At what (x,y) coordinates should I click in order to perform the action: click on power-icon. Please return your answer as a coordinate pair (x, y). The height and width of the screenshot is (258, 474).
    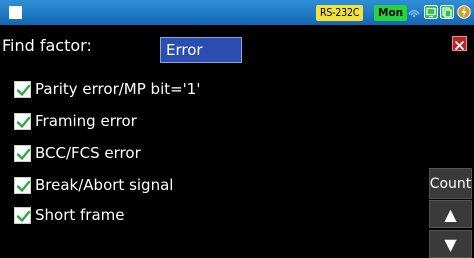
    Looking at the image, I should click on (464, 12).